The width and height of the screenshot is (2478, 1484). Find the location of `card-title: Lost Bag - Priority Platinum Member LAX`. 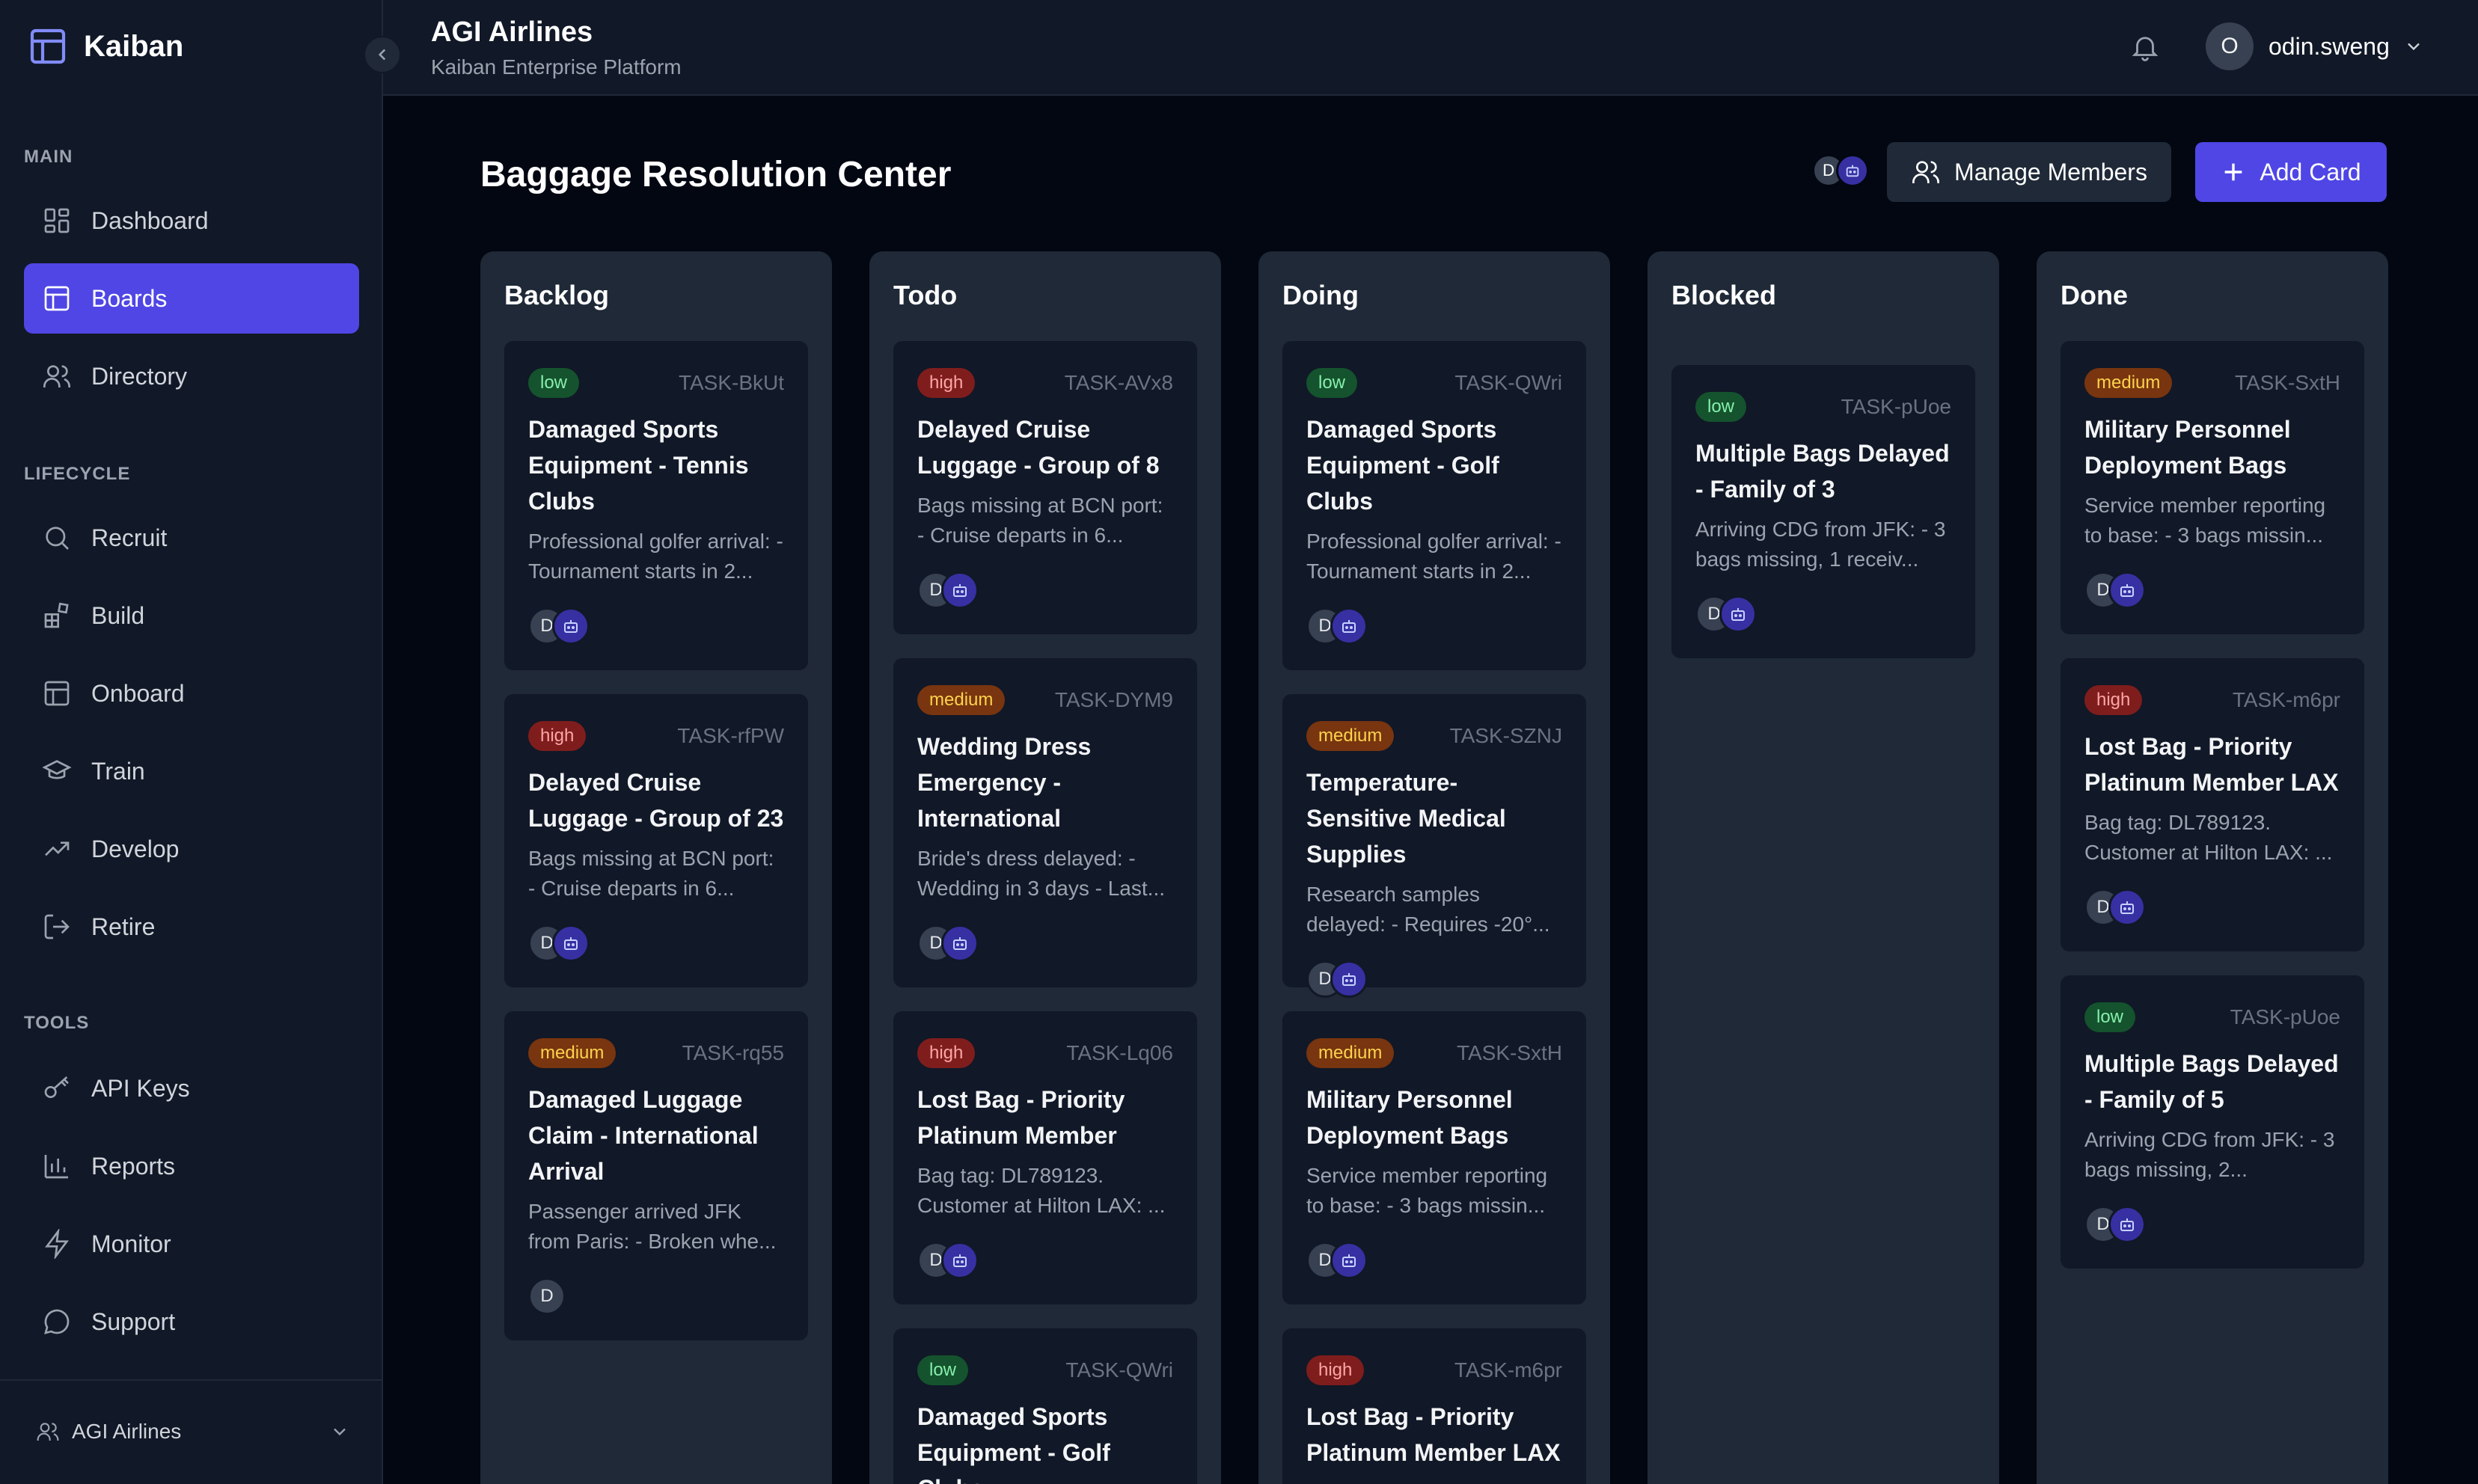

card-title: Lost Bag - Priority Platinum Member LAX is located at coordinates (1433, 1434).